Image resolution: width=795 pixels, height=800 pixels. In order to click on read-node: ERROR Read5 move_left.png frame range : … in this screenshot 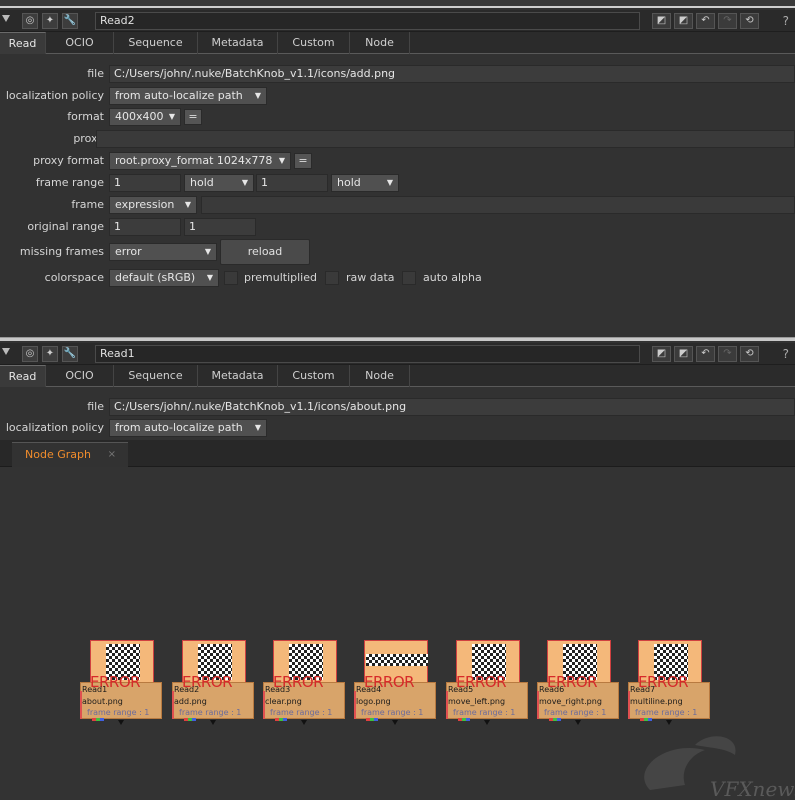, I will do `click(487, 684)`.